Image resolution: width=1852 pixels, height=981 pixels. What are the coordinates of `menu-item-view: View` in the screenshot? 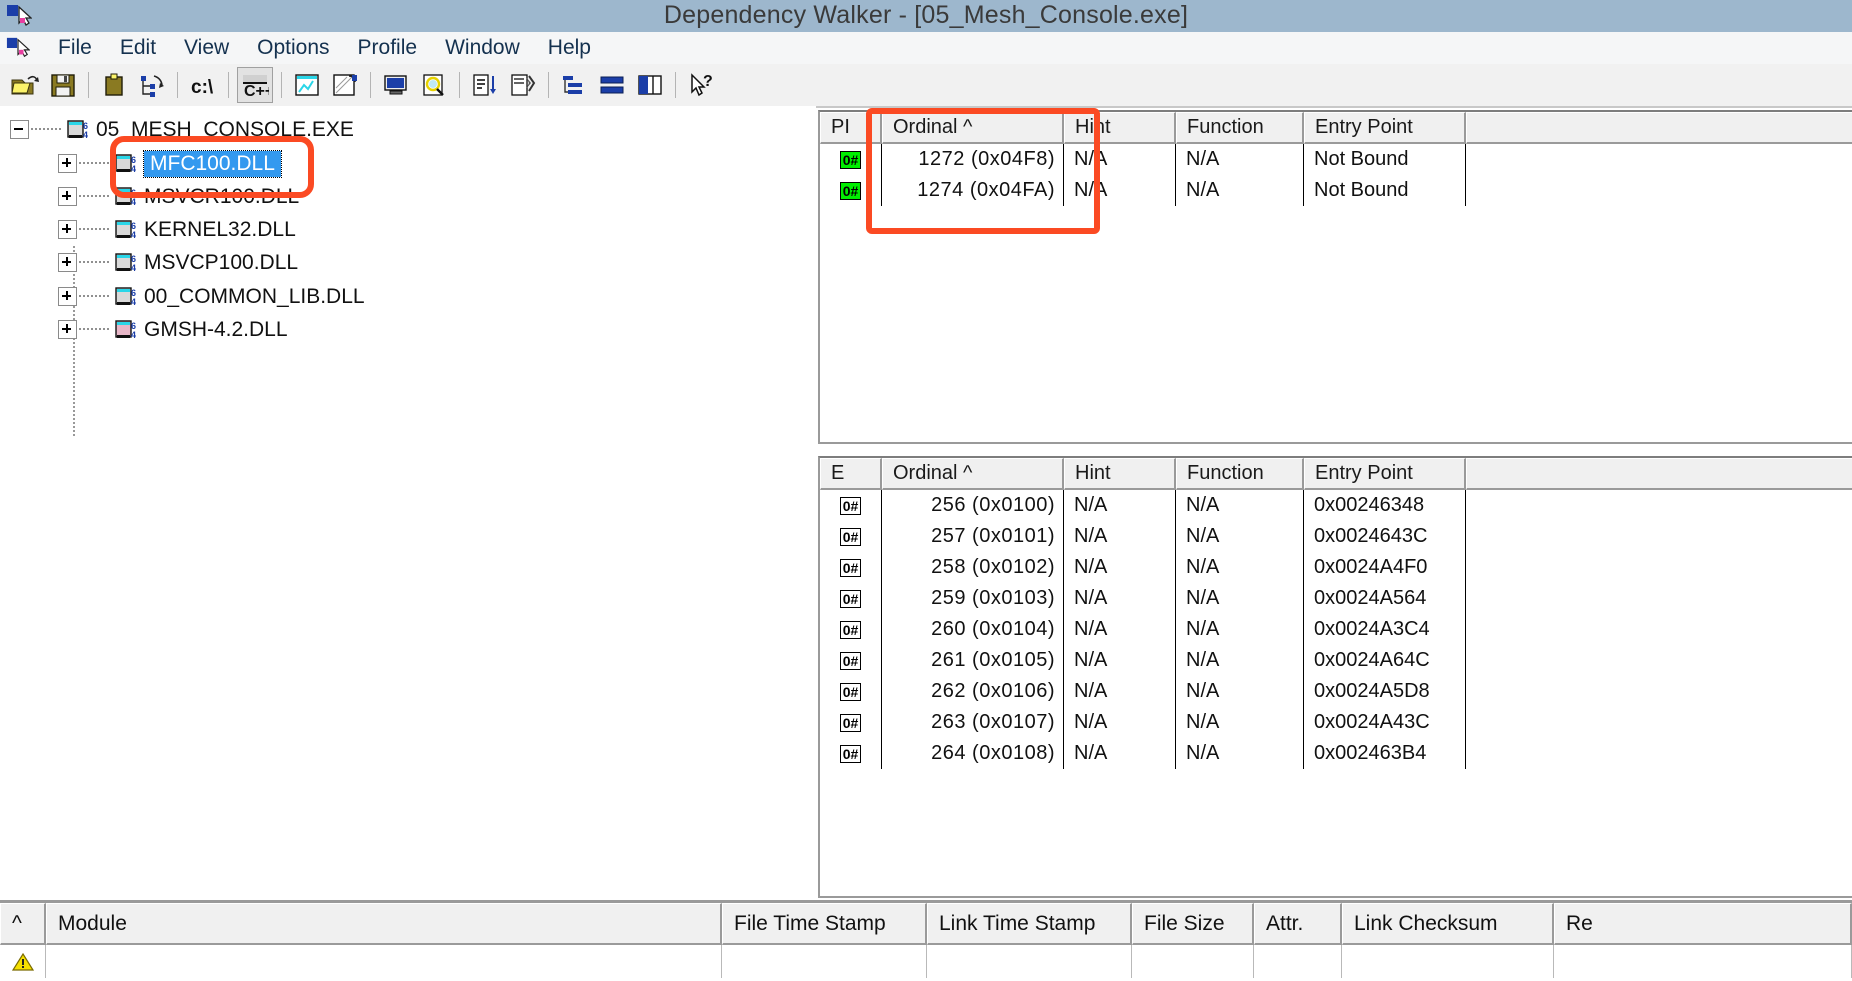 It's located at (206, 48).